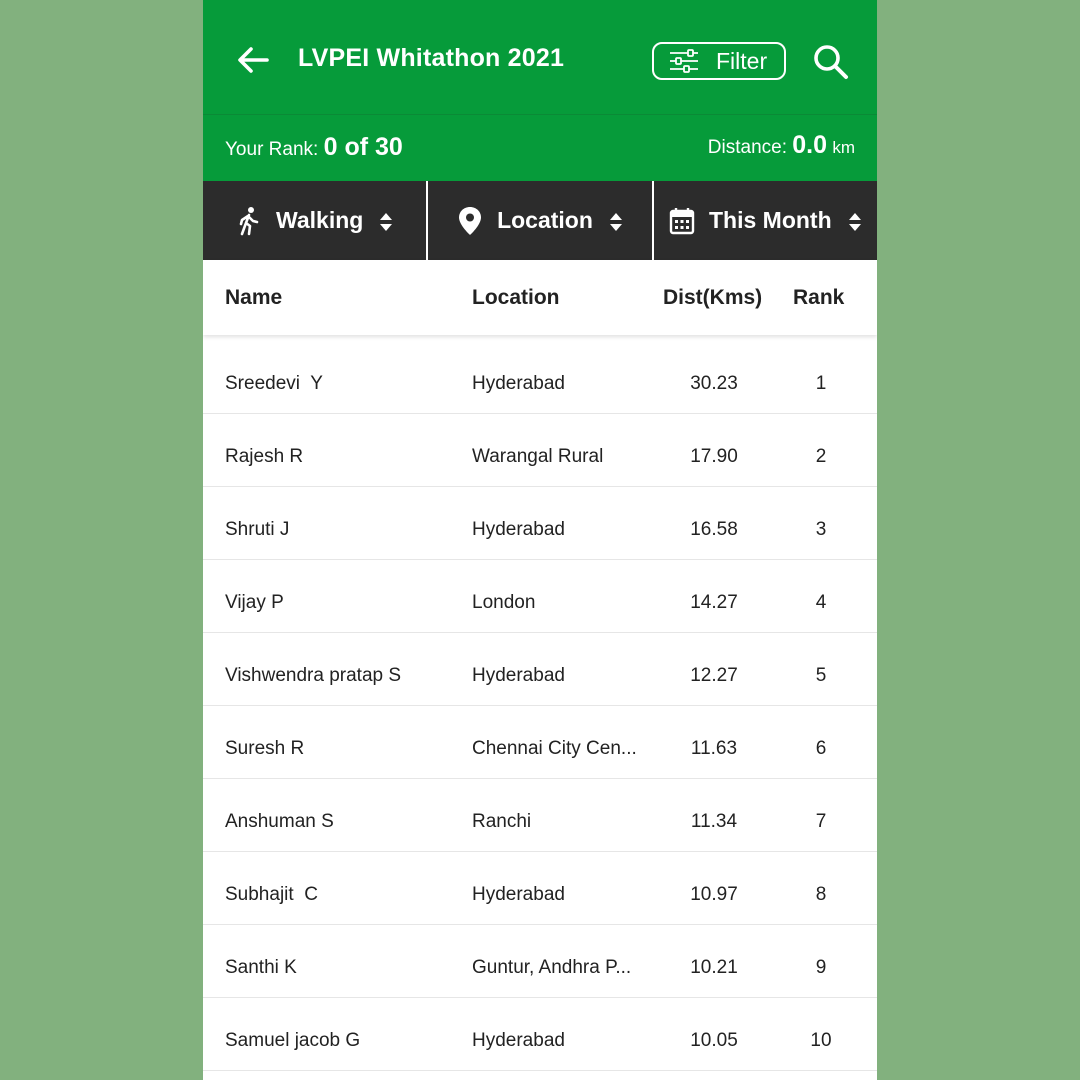 This screenshot has height=1080, width=1080. I want to click on row-rank: 1, so click(821, 383).